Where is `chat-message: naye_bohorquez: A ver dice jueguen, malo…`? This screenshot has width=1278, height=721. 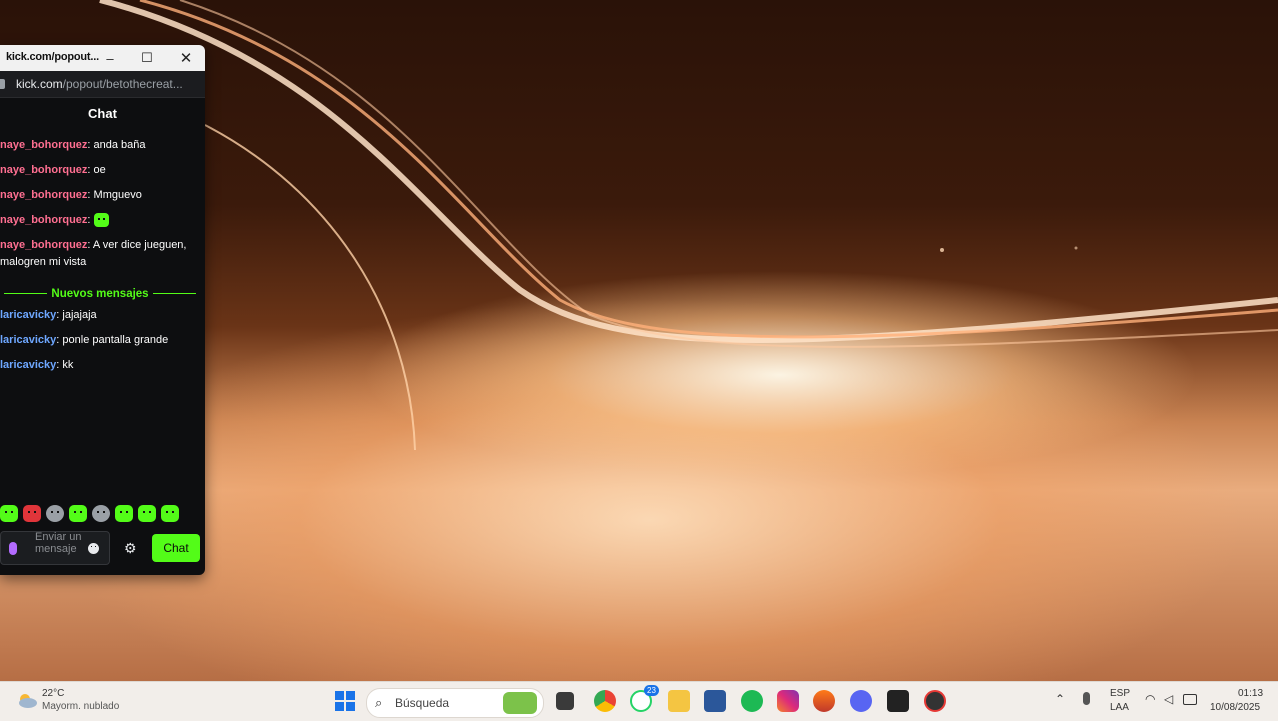
chat-message: naye_bohorquez: A ver dice jueguen, malo… is located at coordinates (102, 254).